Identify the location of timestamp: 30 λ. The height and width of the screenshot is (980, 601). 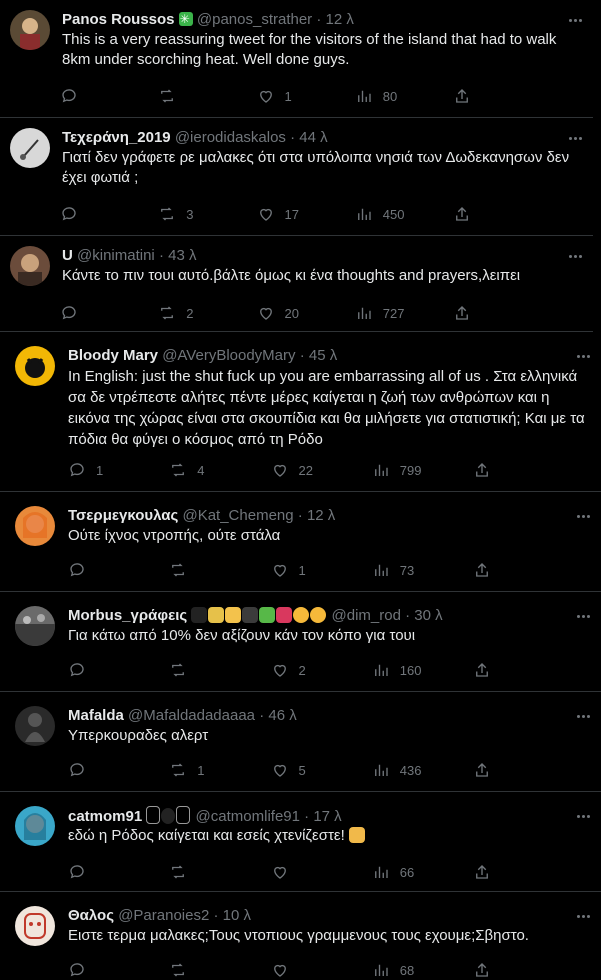
(428, 615).